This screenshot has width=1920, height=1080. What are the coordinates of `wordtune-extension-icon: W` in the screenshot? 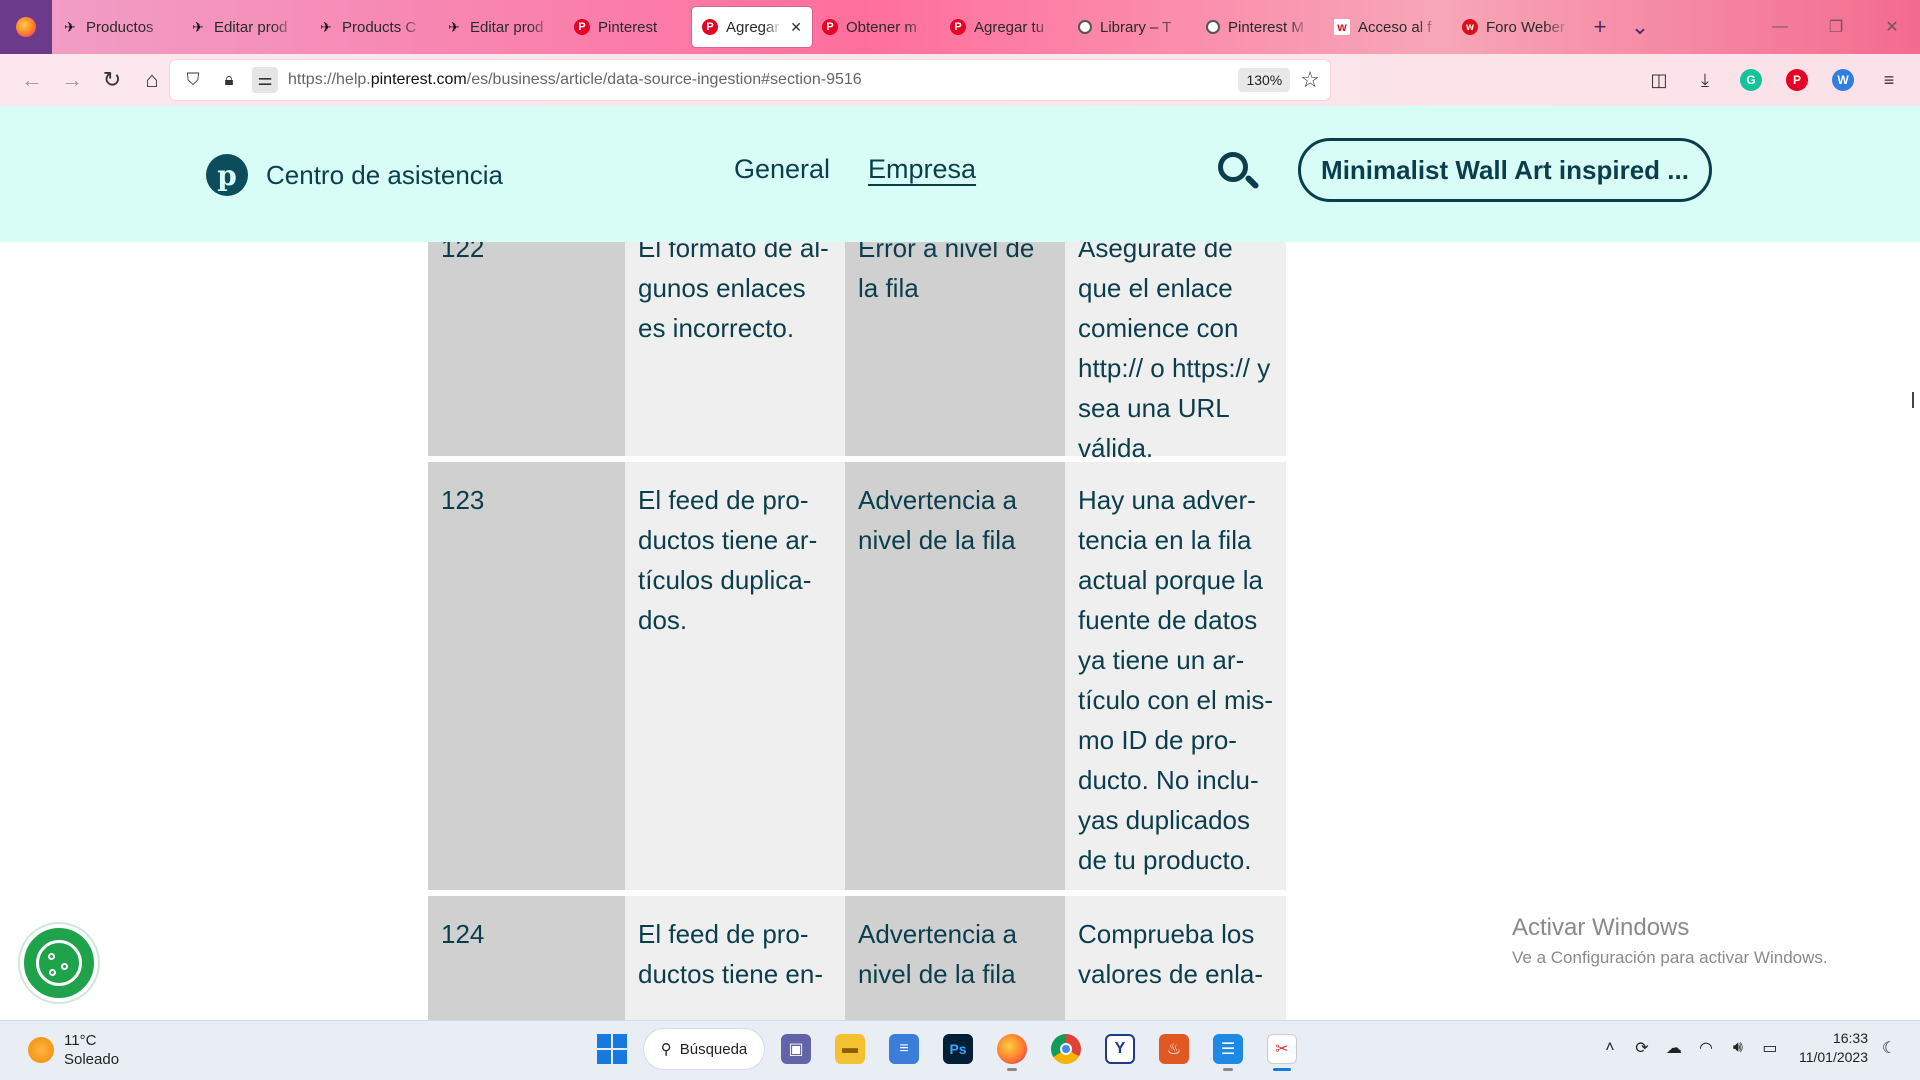 It's located at (1843, 80).